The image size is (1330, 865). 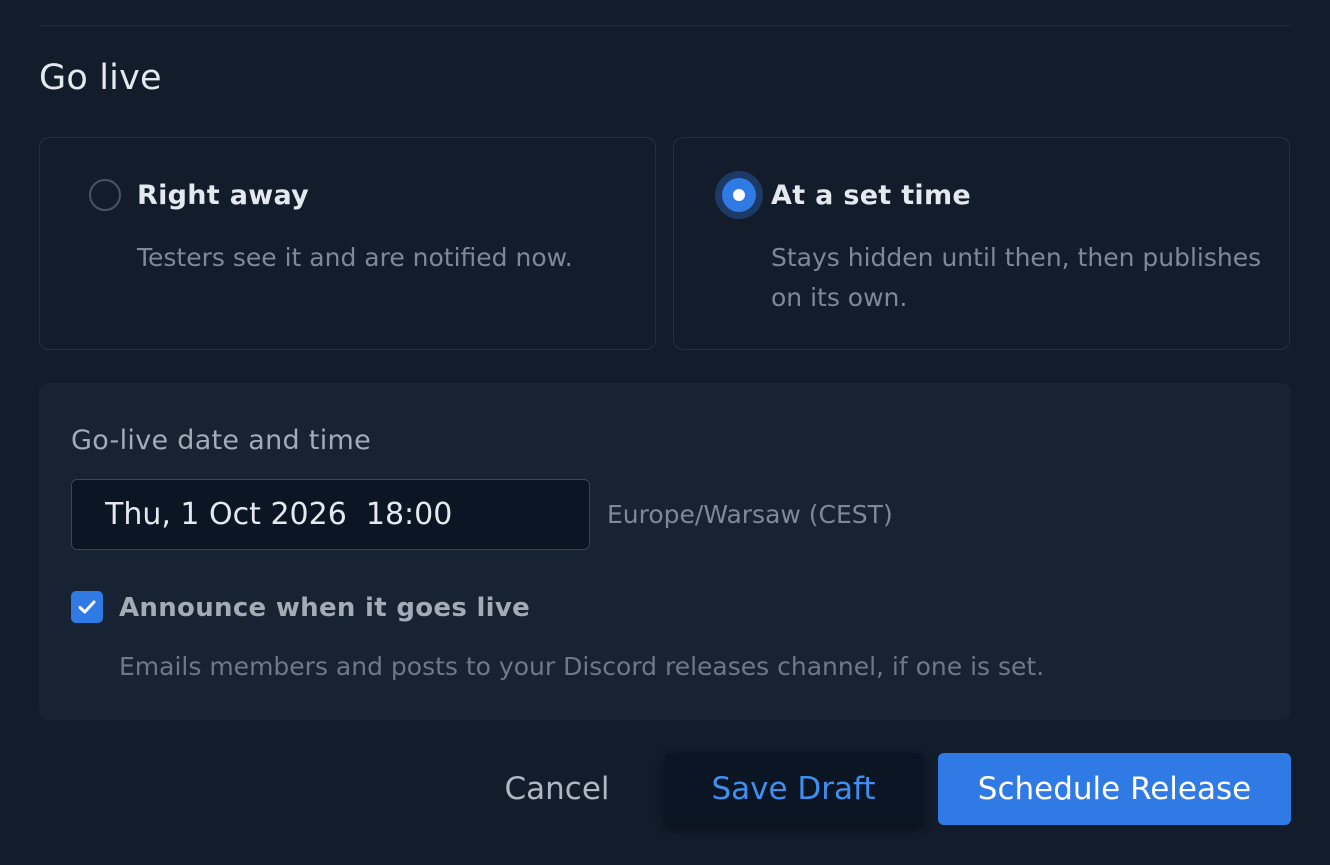 I want to click on announce-checkbox, so click(x=87, y=607).